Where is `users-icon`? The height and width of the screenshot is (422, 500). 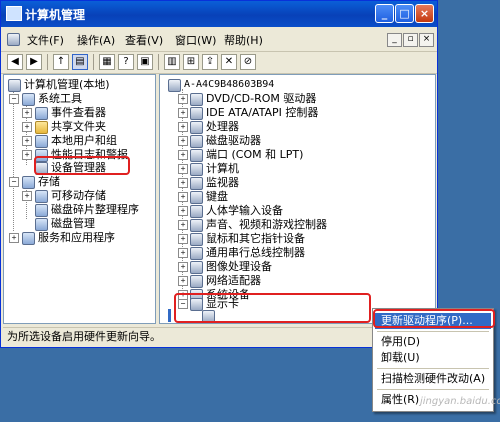 users-icon is located at coordinates (41, 141).